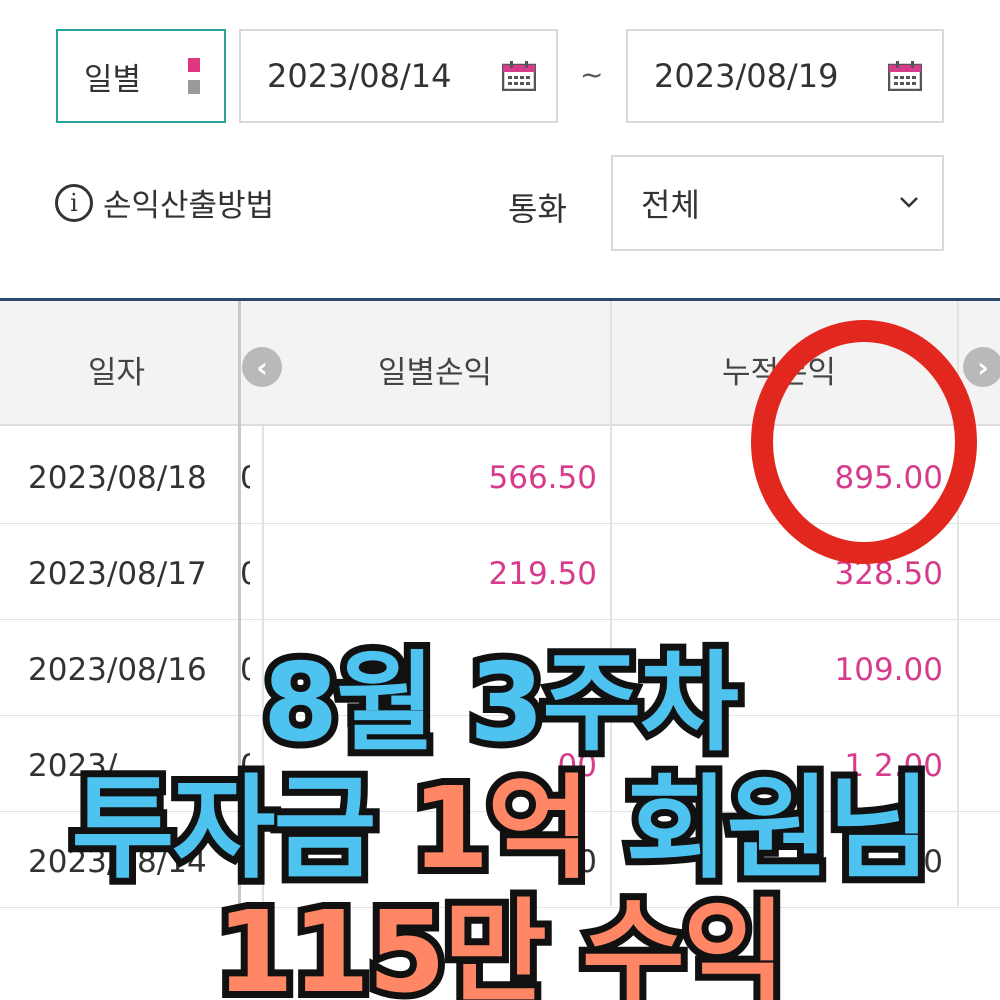  I want to click on row-daily-profit: 219.50, so click(542, 574).